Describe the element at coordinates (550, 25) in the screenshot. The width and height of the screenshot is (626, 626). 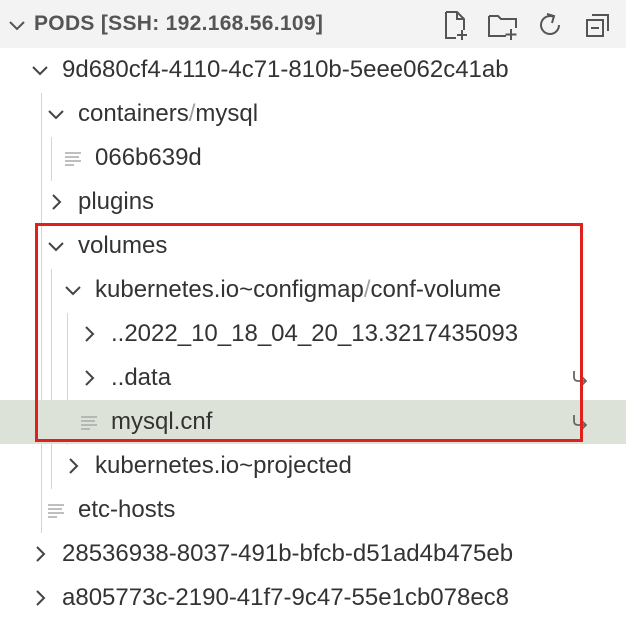
I see `refresh-icon` at that location.